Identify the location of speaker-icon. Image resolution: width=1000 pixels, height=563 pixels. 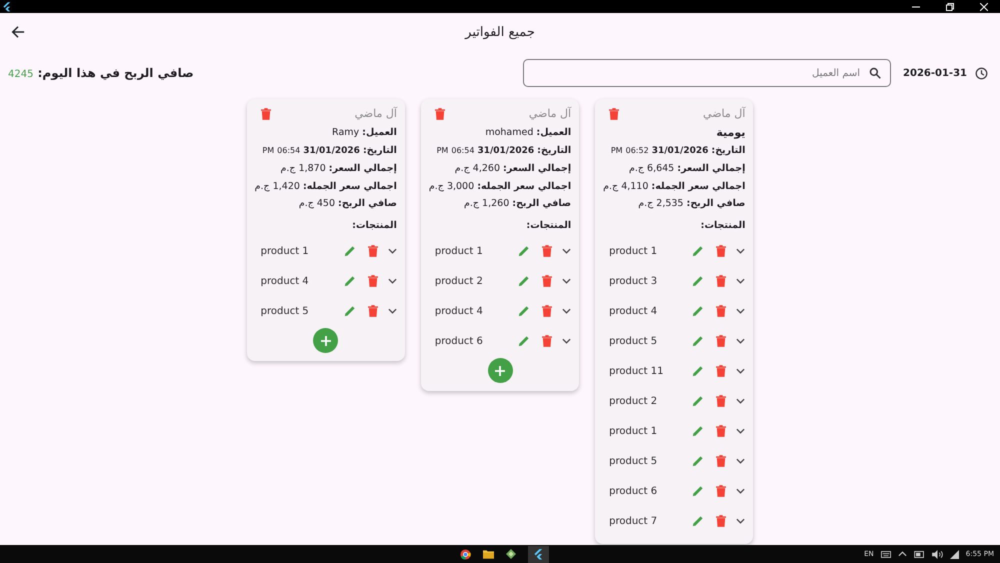
(937, 554).